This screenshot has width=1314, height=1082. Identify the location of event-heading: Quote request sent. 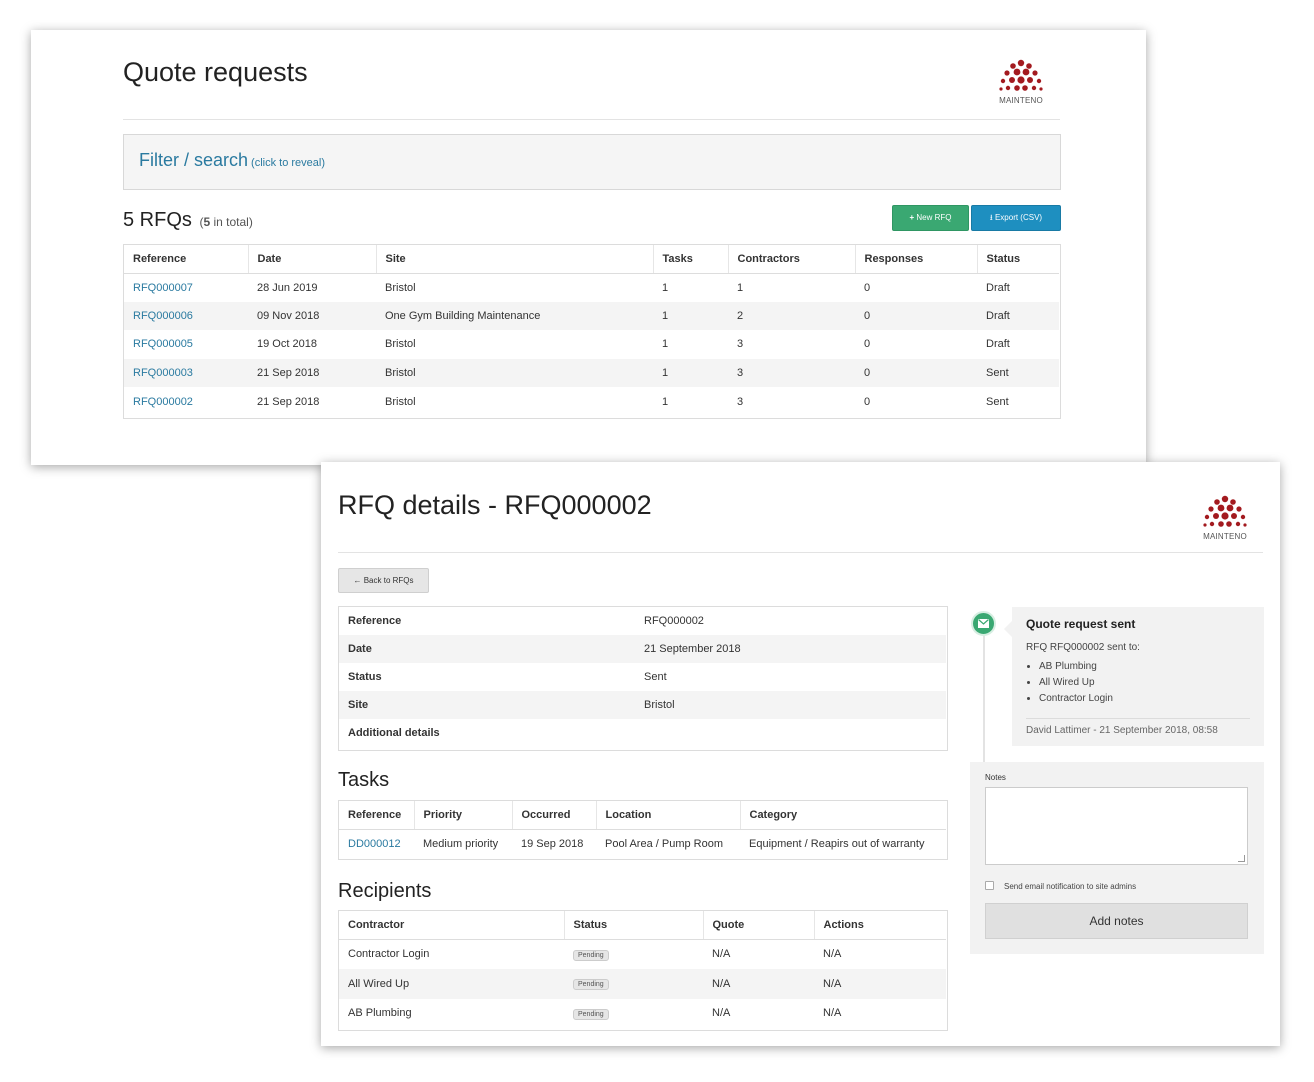
(1081, 624).